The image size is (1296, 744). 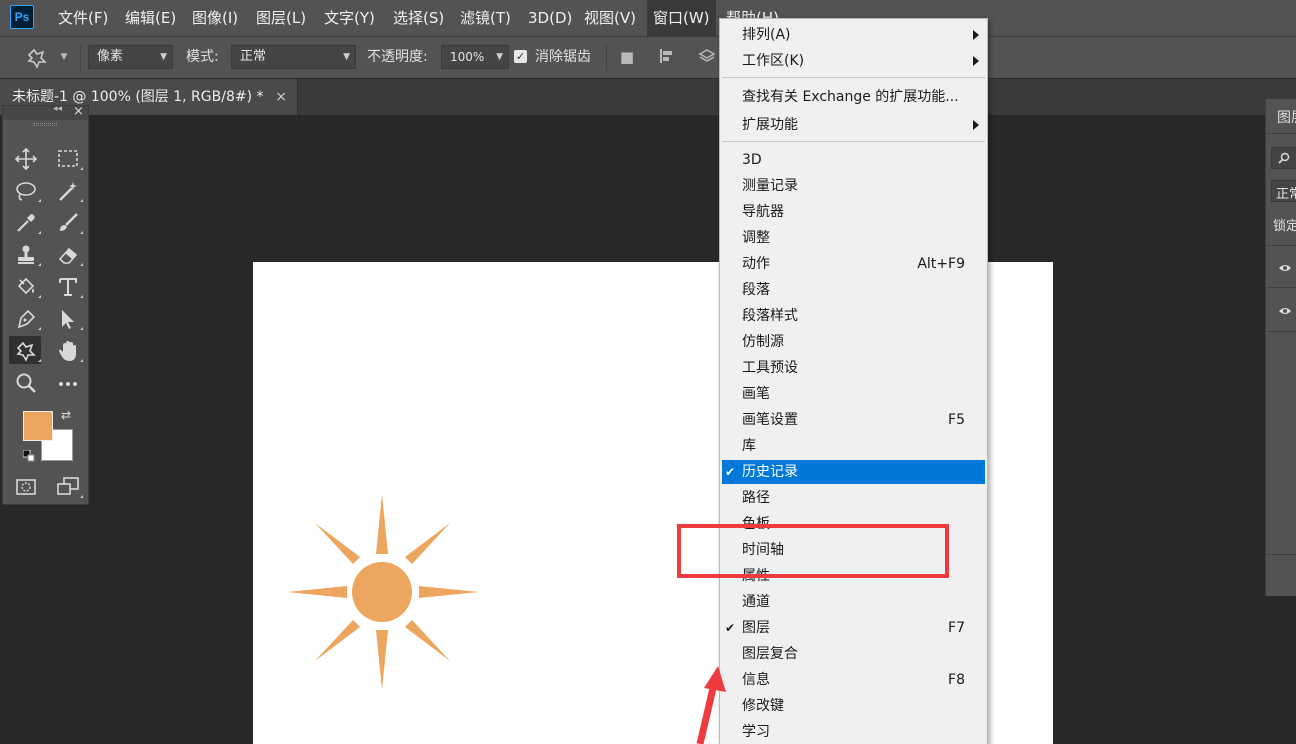 What do you see at coordinates (853, 342) in the screenshot?
I see `menu-item-clone-source: 仿制源` at bounding box center [853, 342].